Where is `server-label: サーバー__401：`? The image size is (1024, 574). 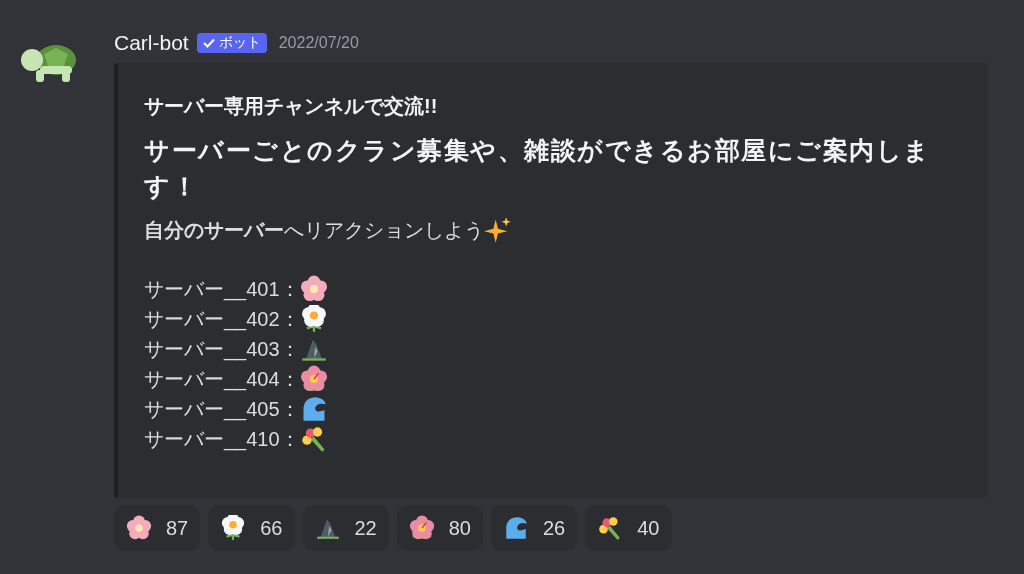 server-label: サーバー__401： is located at coordinates (222, 289).